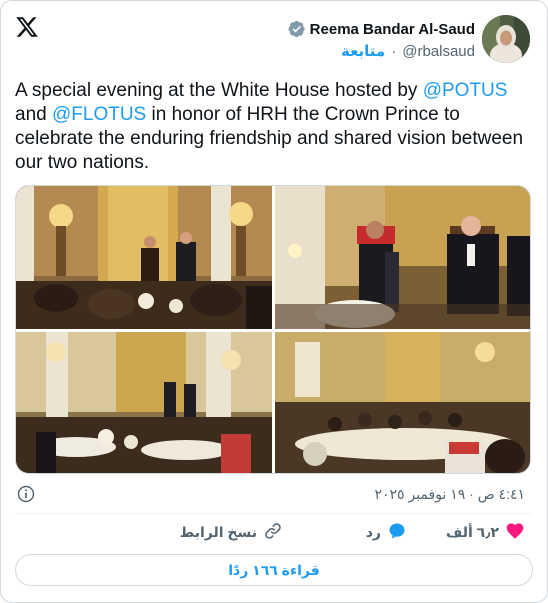  I want to click on copy-link-label: نسخ الرابط, so click(218, 532).